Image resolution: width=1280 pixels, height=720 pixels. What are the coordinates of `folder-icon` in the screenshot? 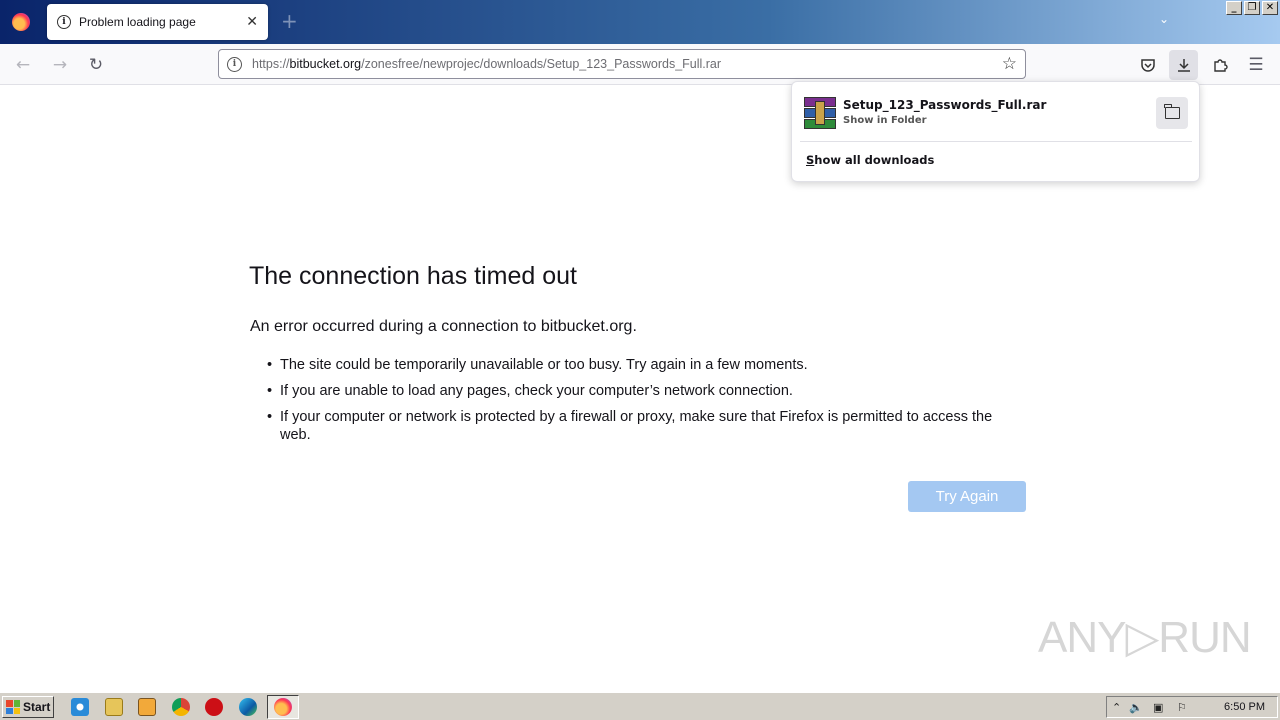 It's located at (1172, 111).